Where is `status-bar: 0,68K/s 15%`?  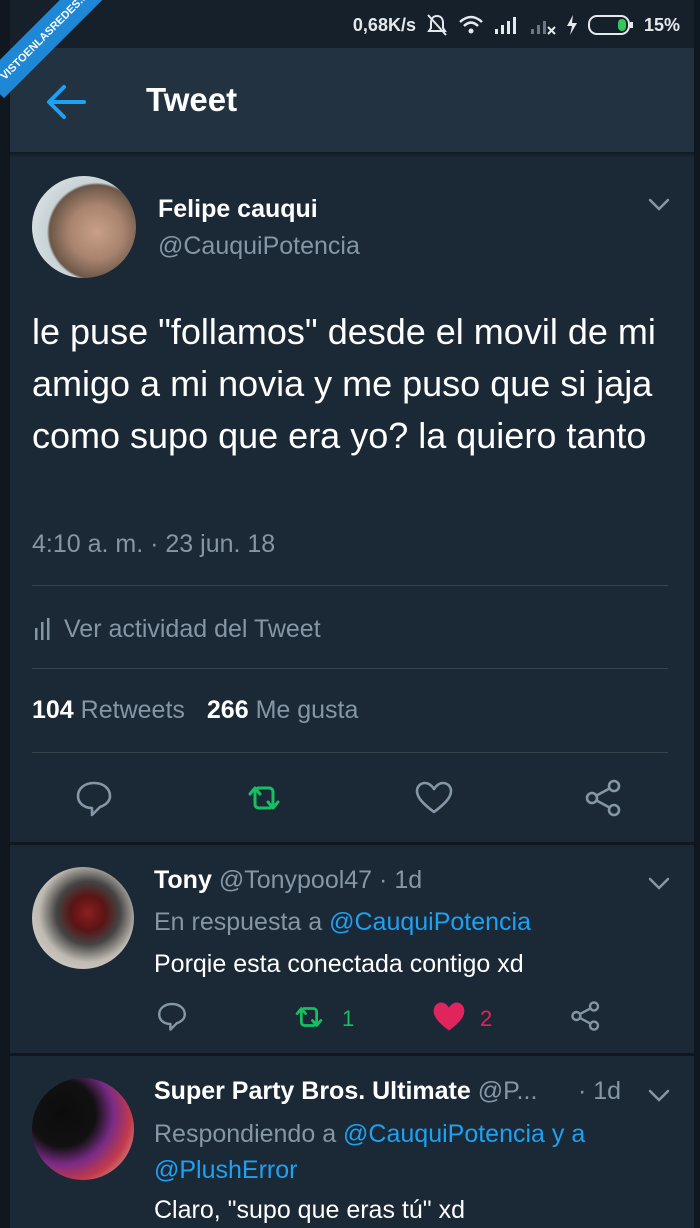 status-bar: 0,68K/s 15% is located at coordinates (352, 24).